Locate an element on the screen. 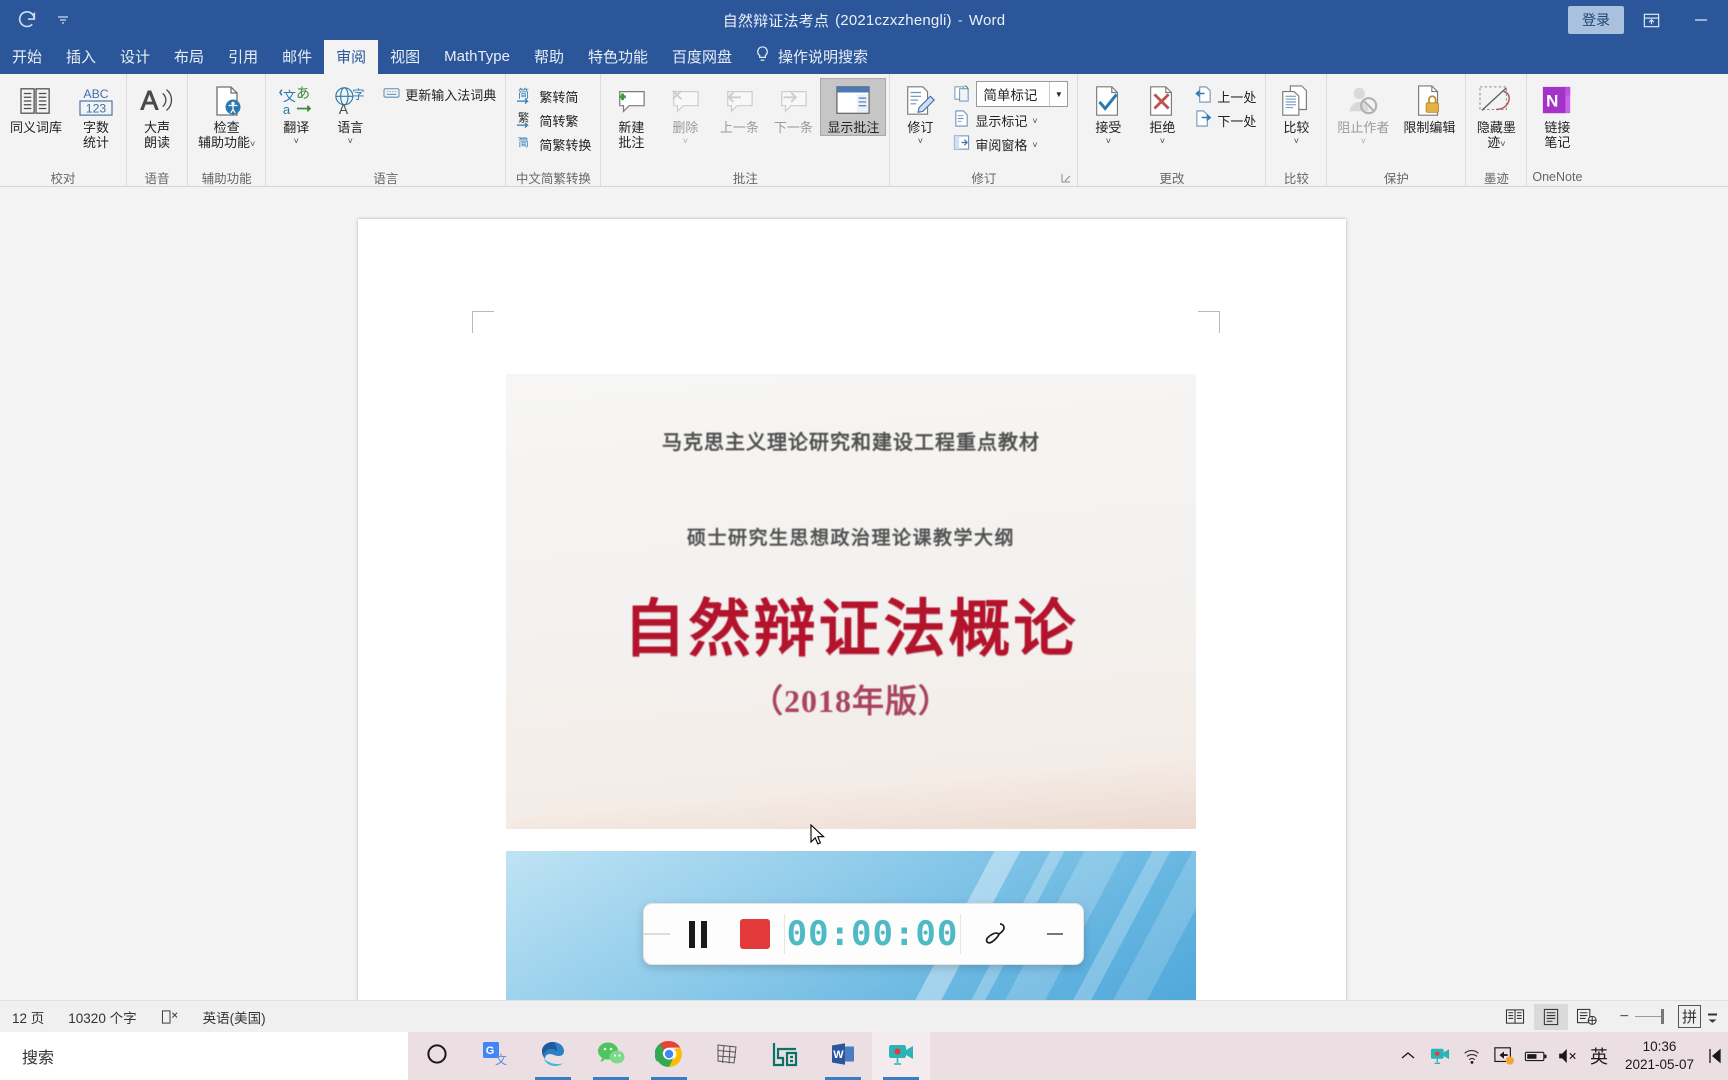 This screenshot has width=1728, height=1080. taskbar-edge-button is located at coordinates (553, 1056).